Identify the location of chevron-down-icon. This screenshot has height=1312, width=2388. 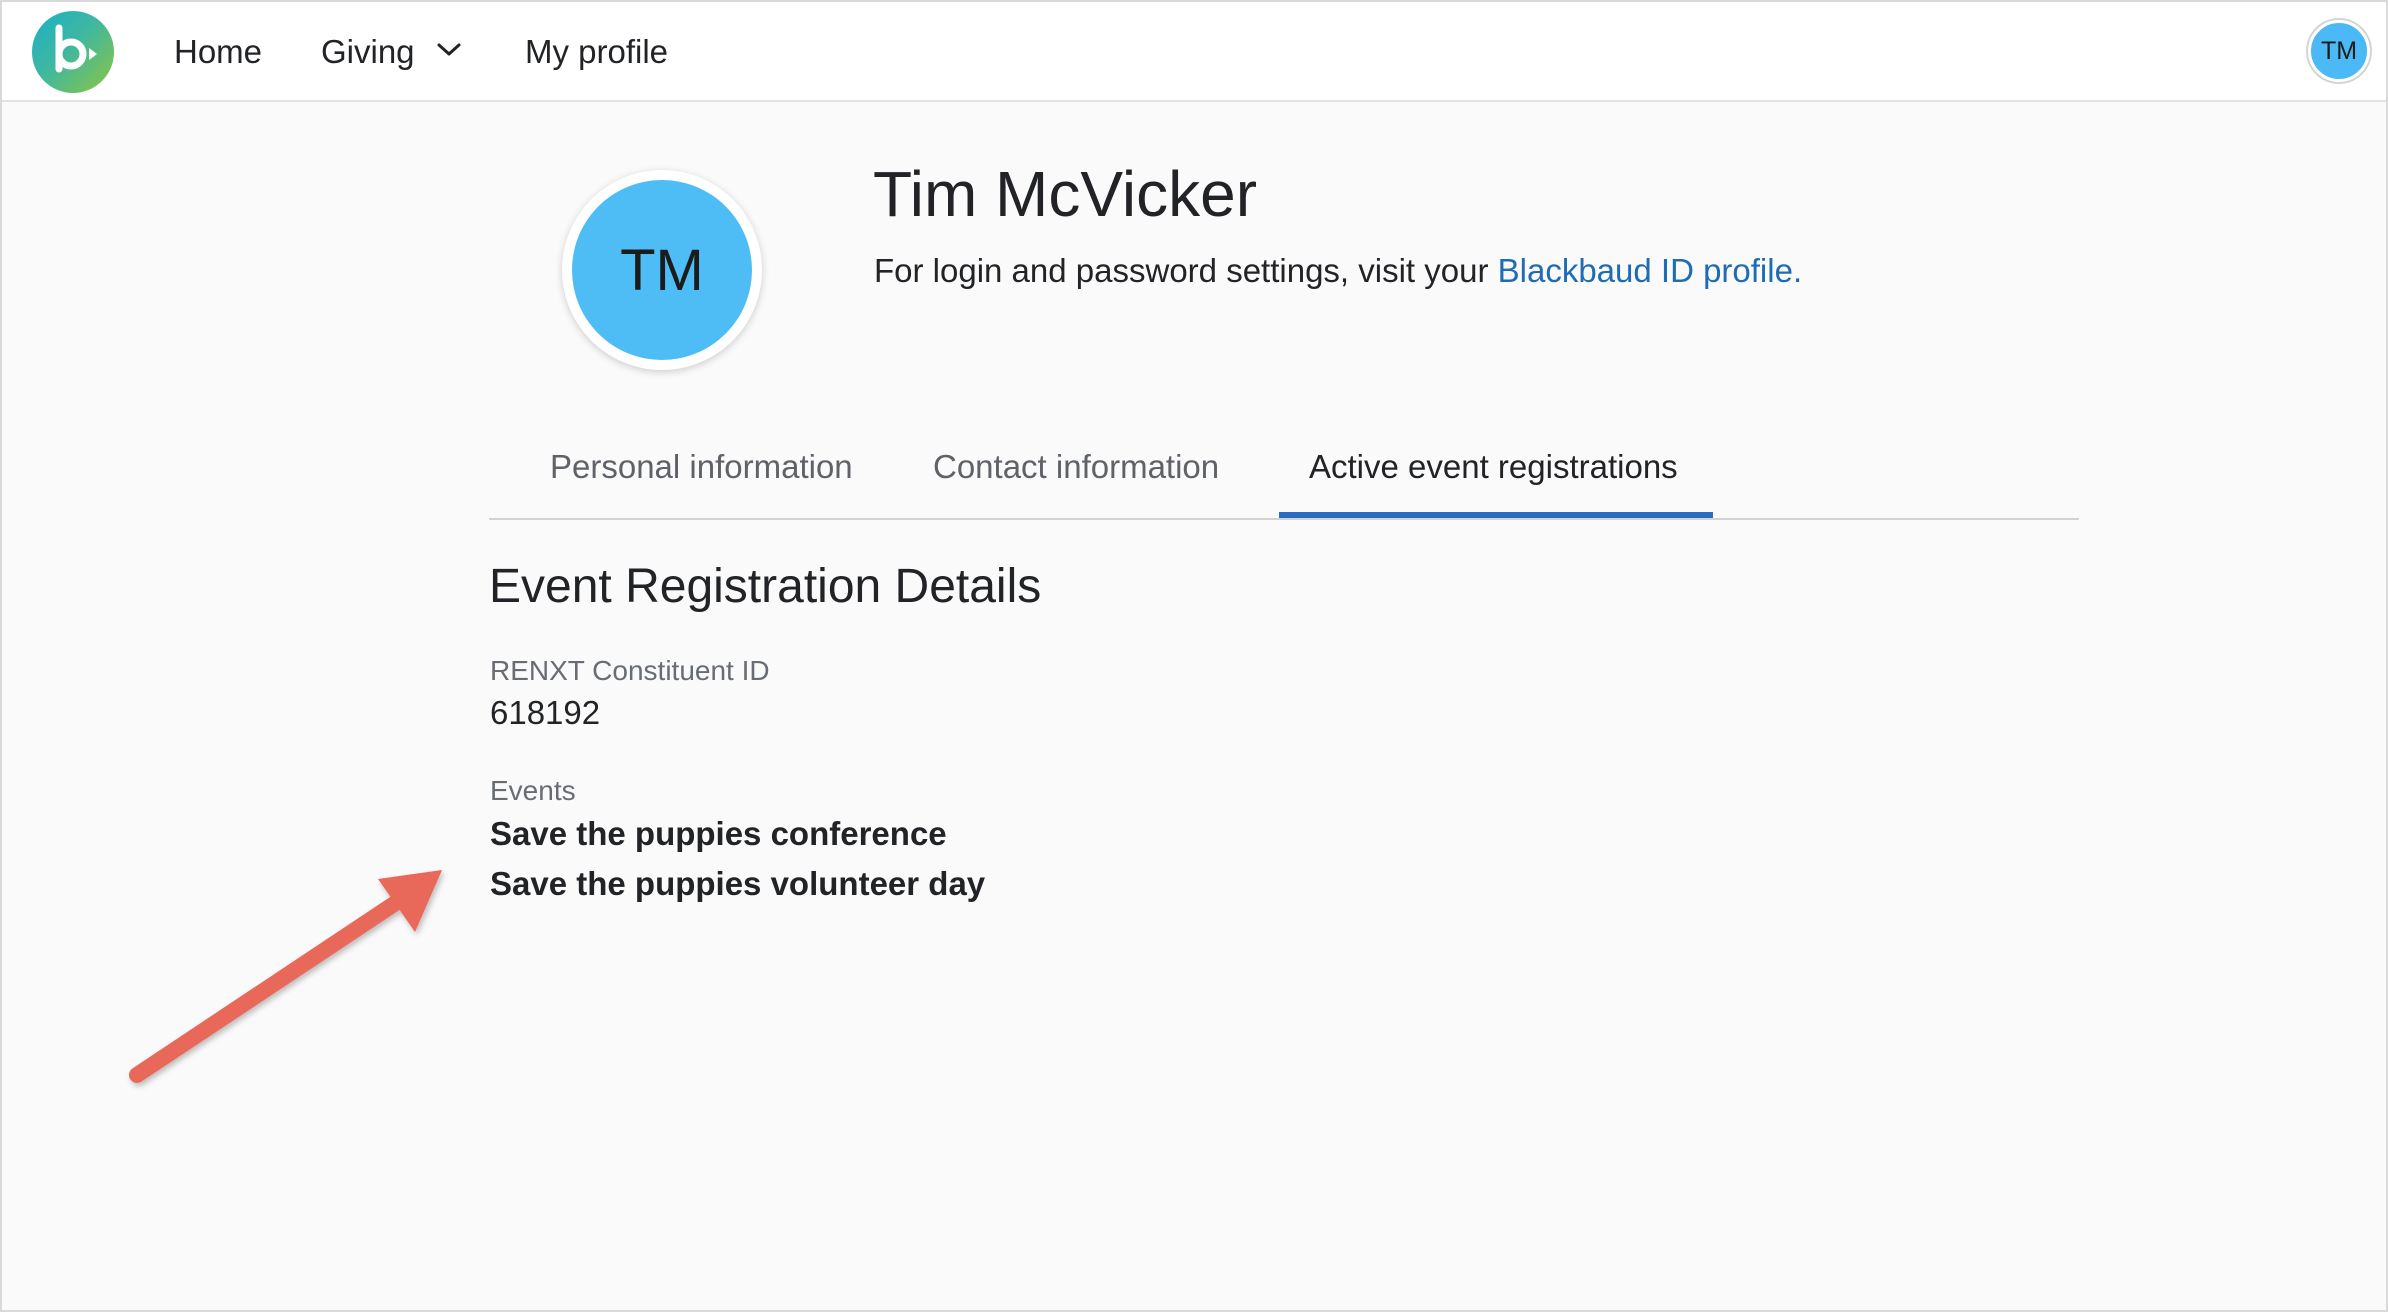
(449, 50).